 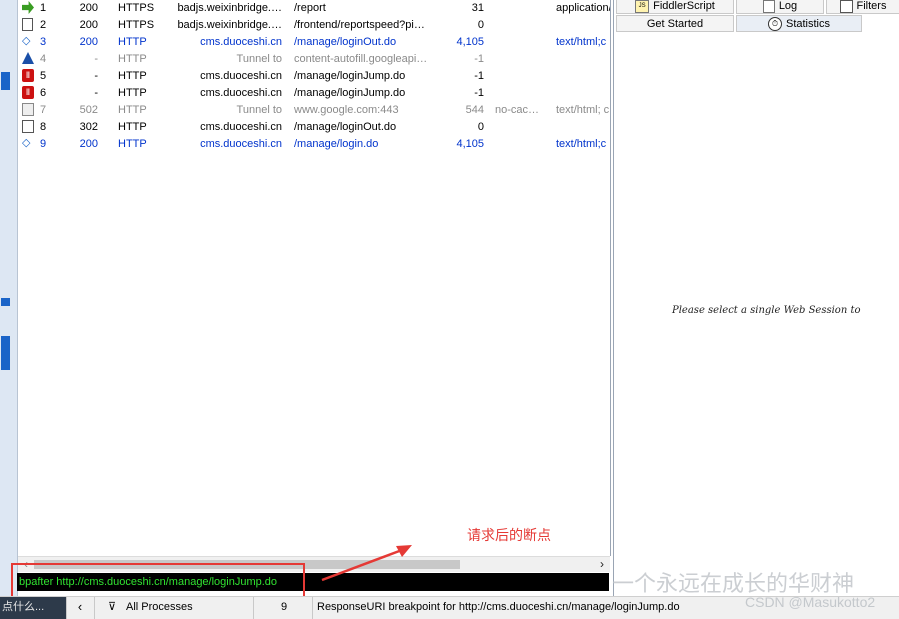 I want to click on session-protocol: HTTPS, so click(x=136, y=8).